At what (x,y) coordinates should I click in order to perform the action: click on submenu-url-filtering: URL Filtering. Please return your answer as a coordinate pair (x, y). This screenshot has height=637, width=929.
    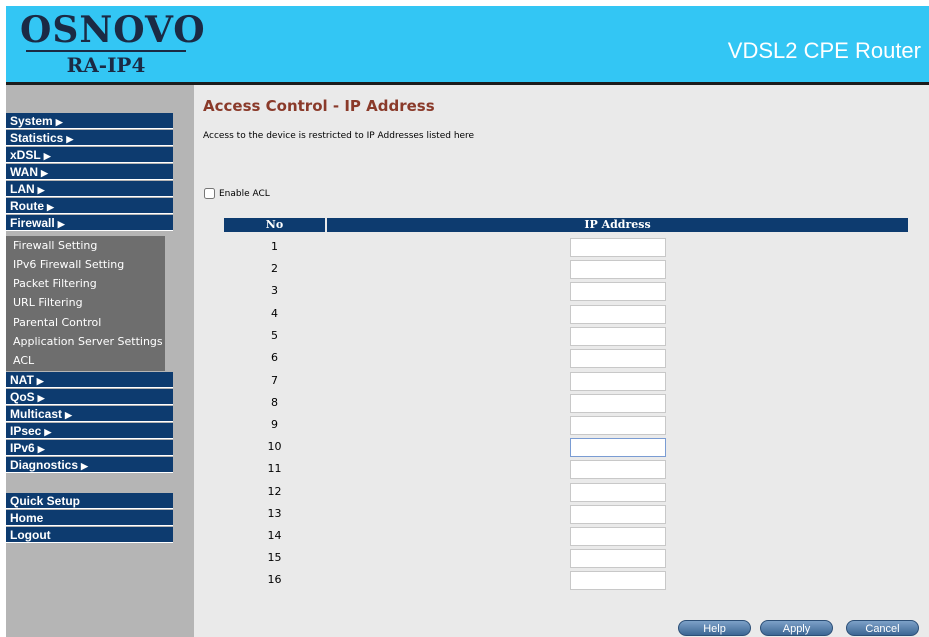
    Looking at the image, I should click on (48, 303).